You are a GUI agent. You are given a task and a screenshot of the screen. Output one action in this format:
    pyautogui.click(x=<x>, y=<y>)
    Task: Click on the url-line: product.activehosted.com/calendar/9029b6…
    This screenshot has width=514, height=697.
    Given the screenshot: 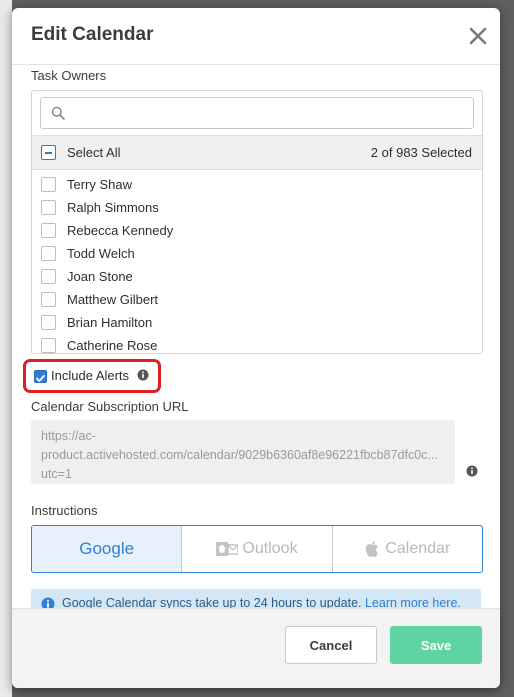 What is the action you would take?
    pyautogui.click(x=239, y=455)
    